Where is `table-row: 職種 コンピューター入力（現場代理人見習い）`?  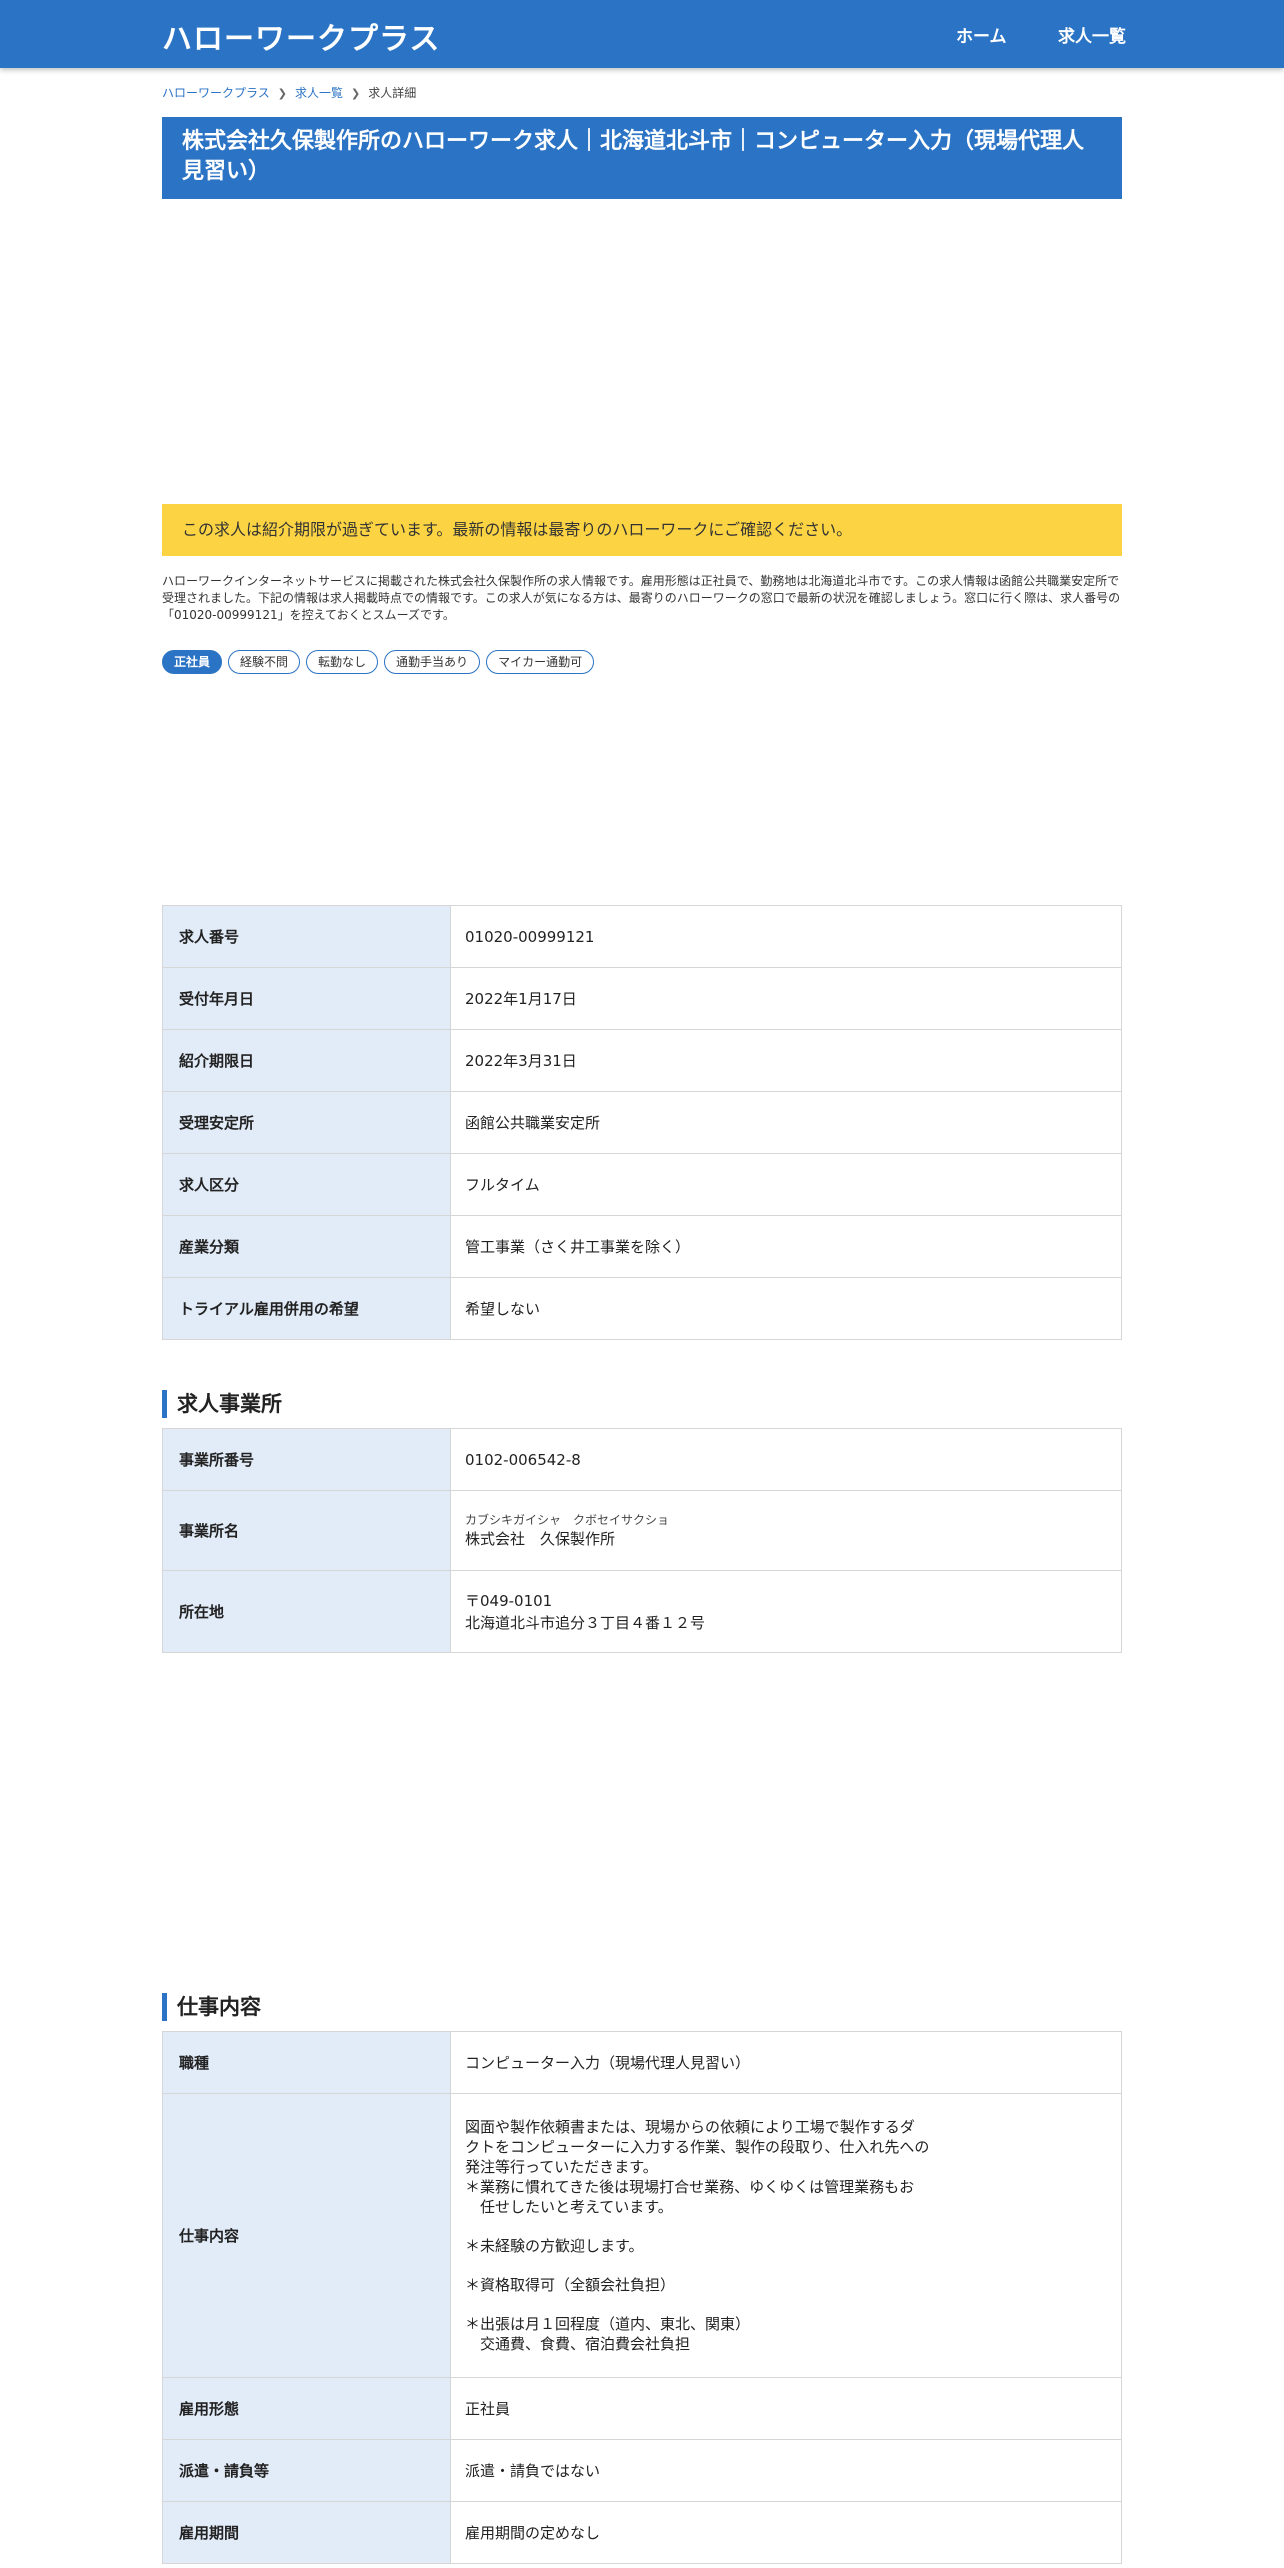 table-row: 職種 コンピューター入力（現場代理人見習い） is located at coordinates (642, 2062).